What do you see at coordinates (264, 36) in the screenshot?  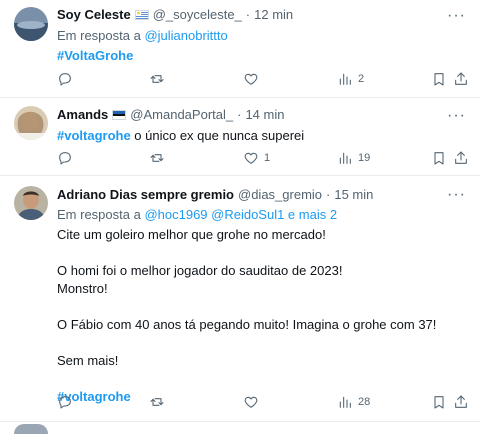 I see `reply-context: Em resposta a @julianobrittto` at bounding box center [264, 36].